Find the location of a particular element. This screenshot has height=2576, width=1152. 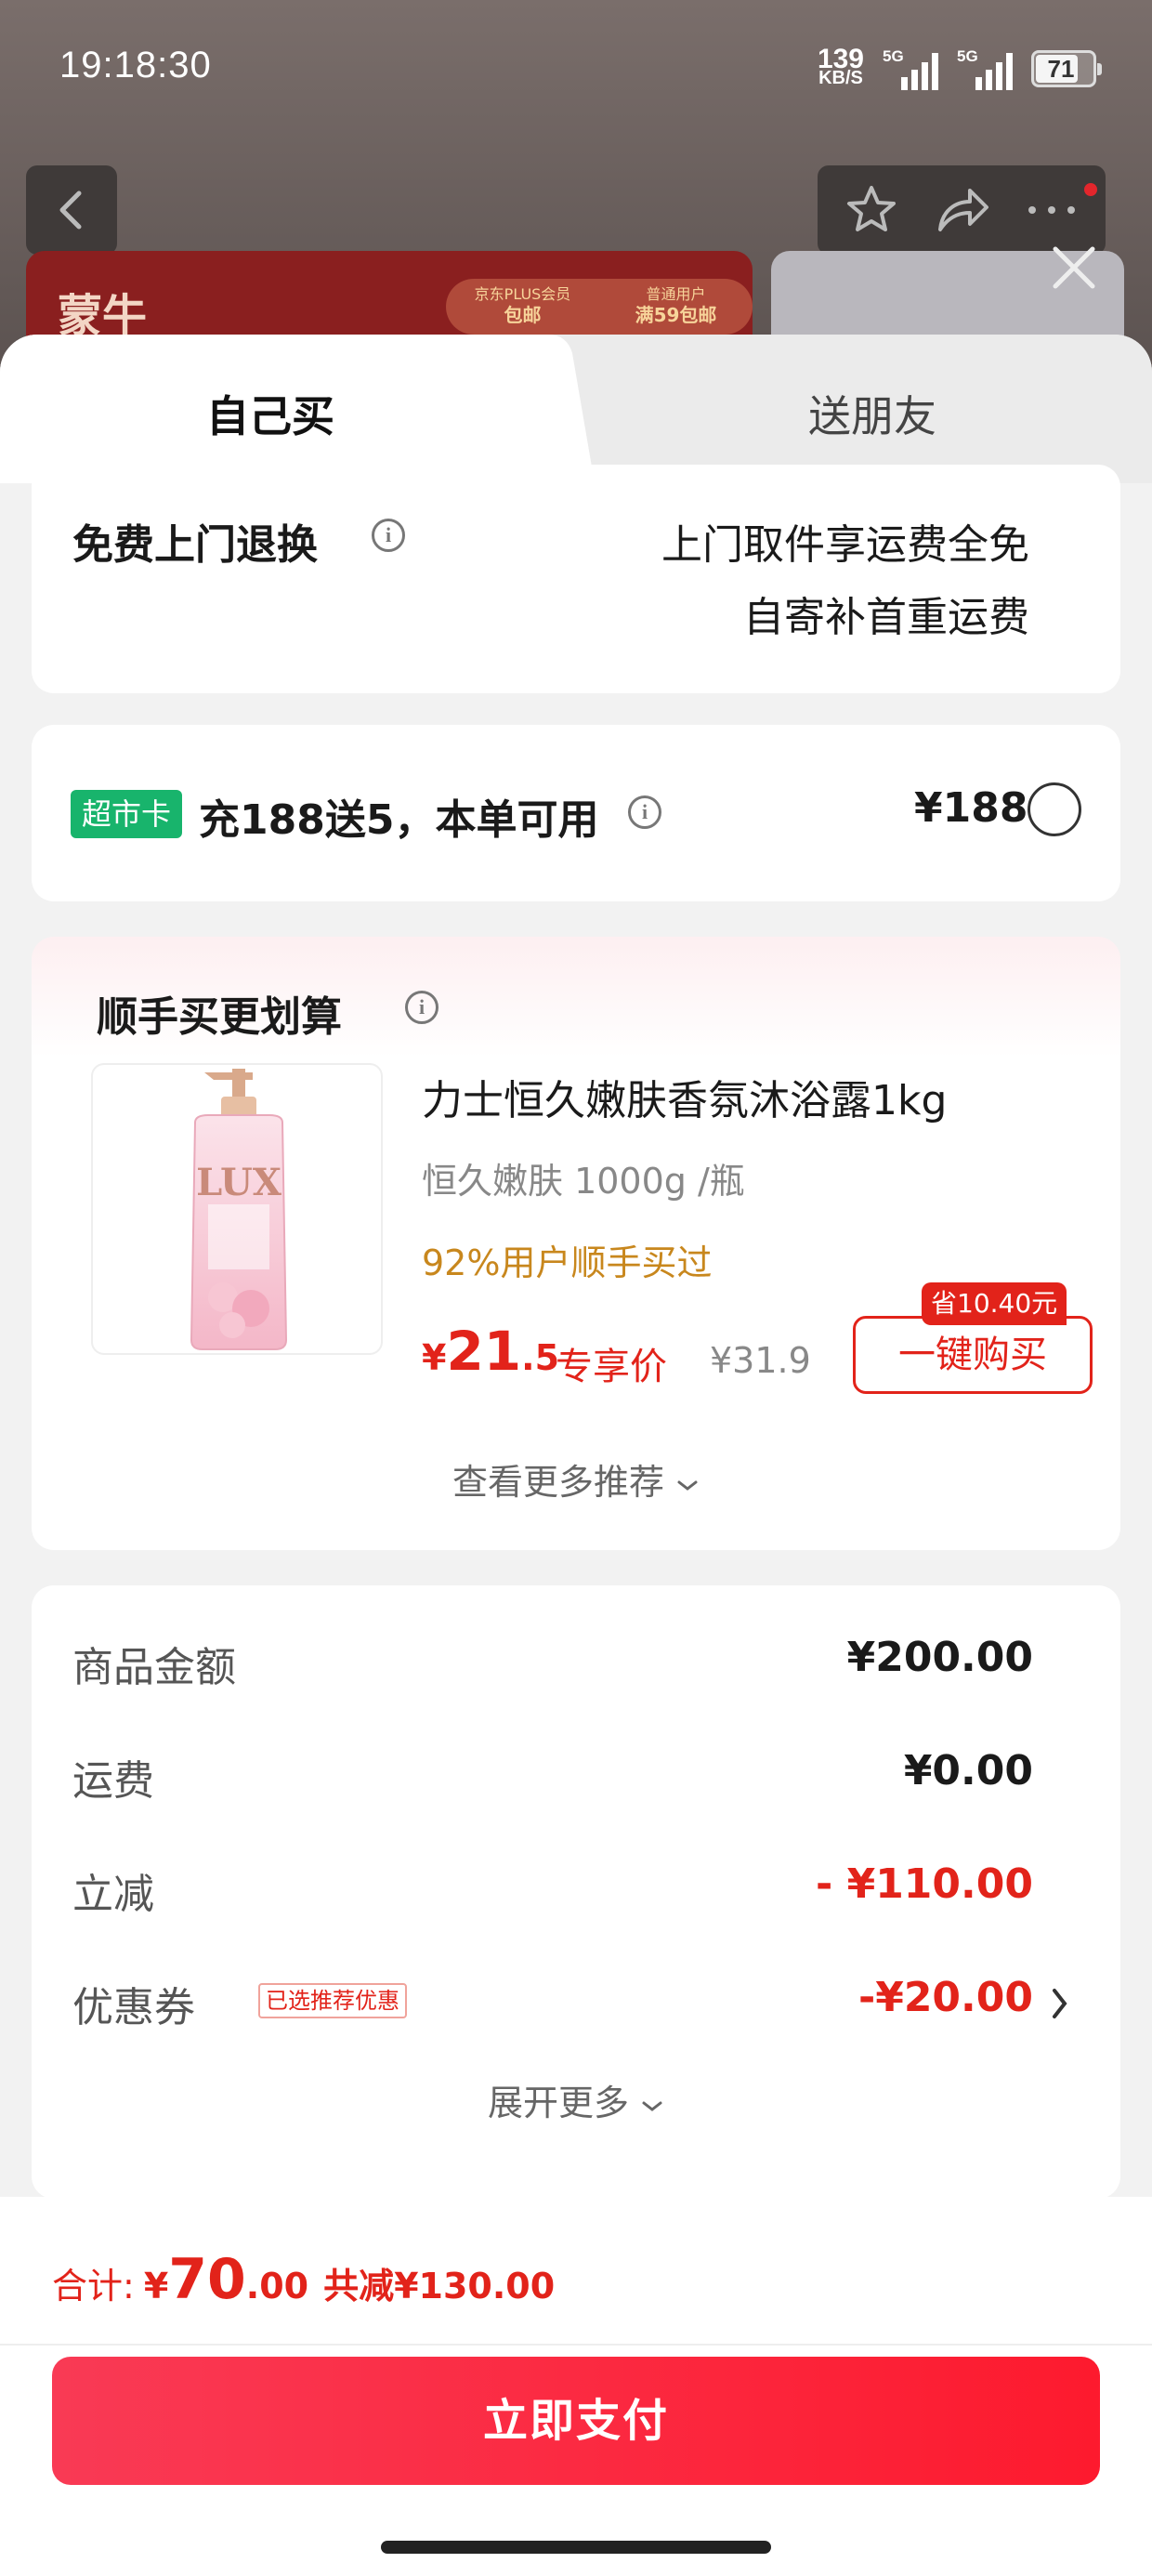

product-social-proof: 92%用户顺手买过 is located at coordinates (567, 1262).